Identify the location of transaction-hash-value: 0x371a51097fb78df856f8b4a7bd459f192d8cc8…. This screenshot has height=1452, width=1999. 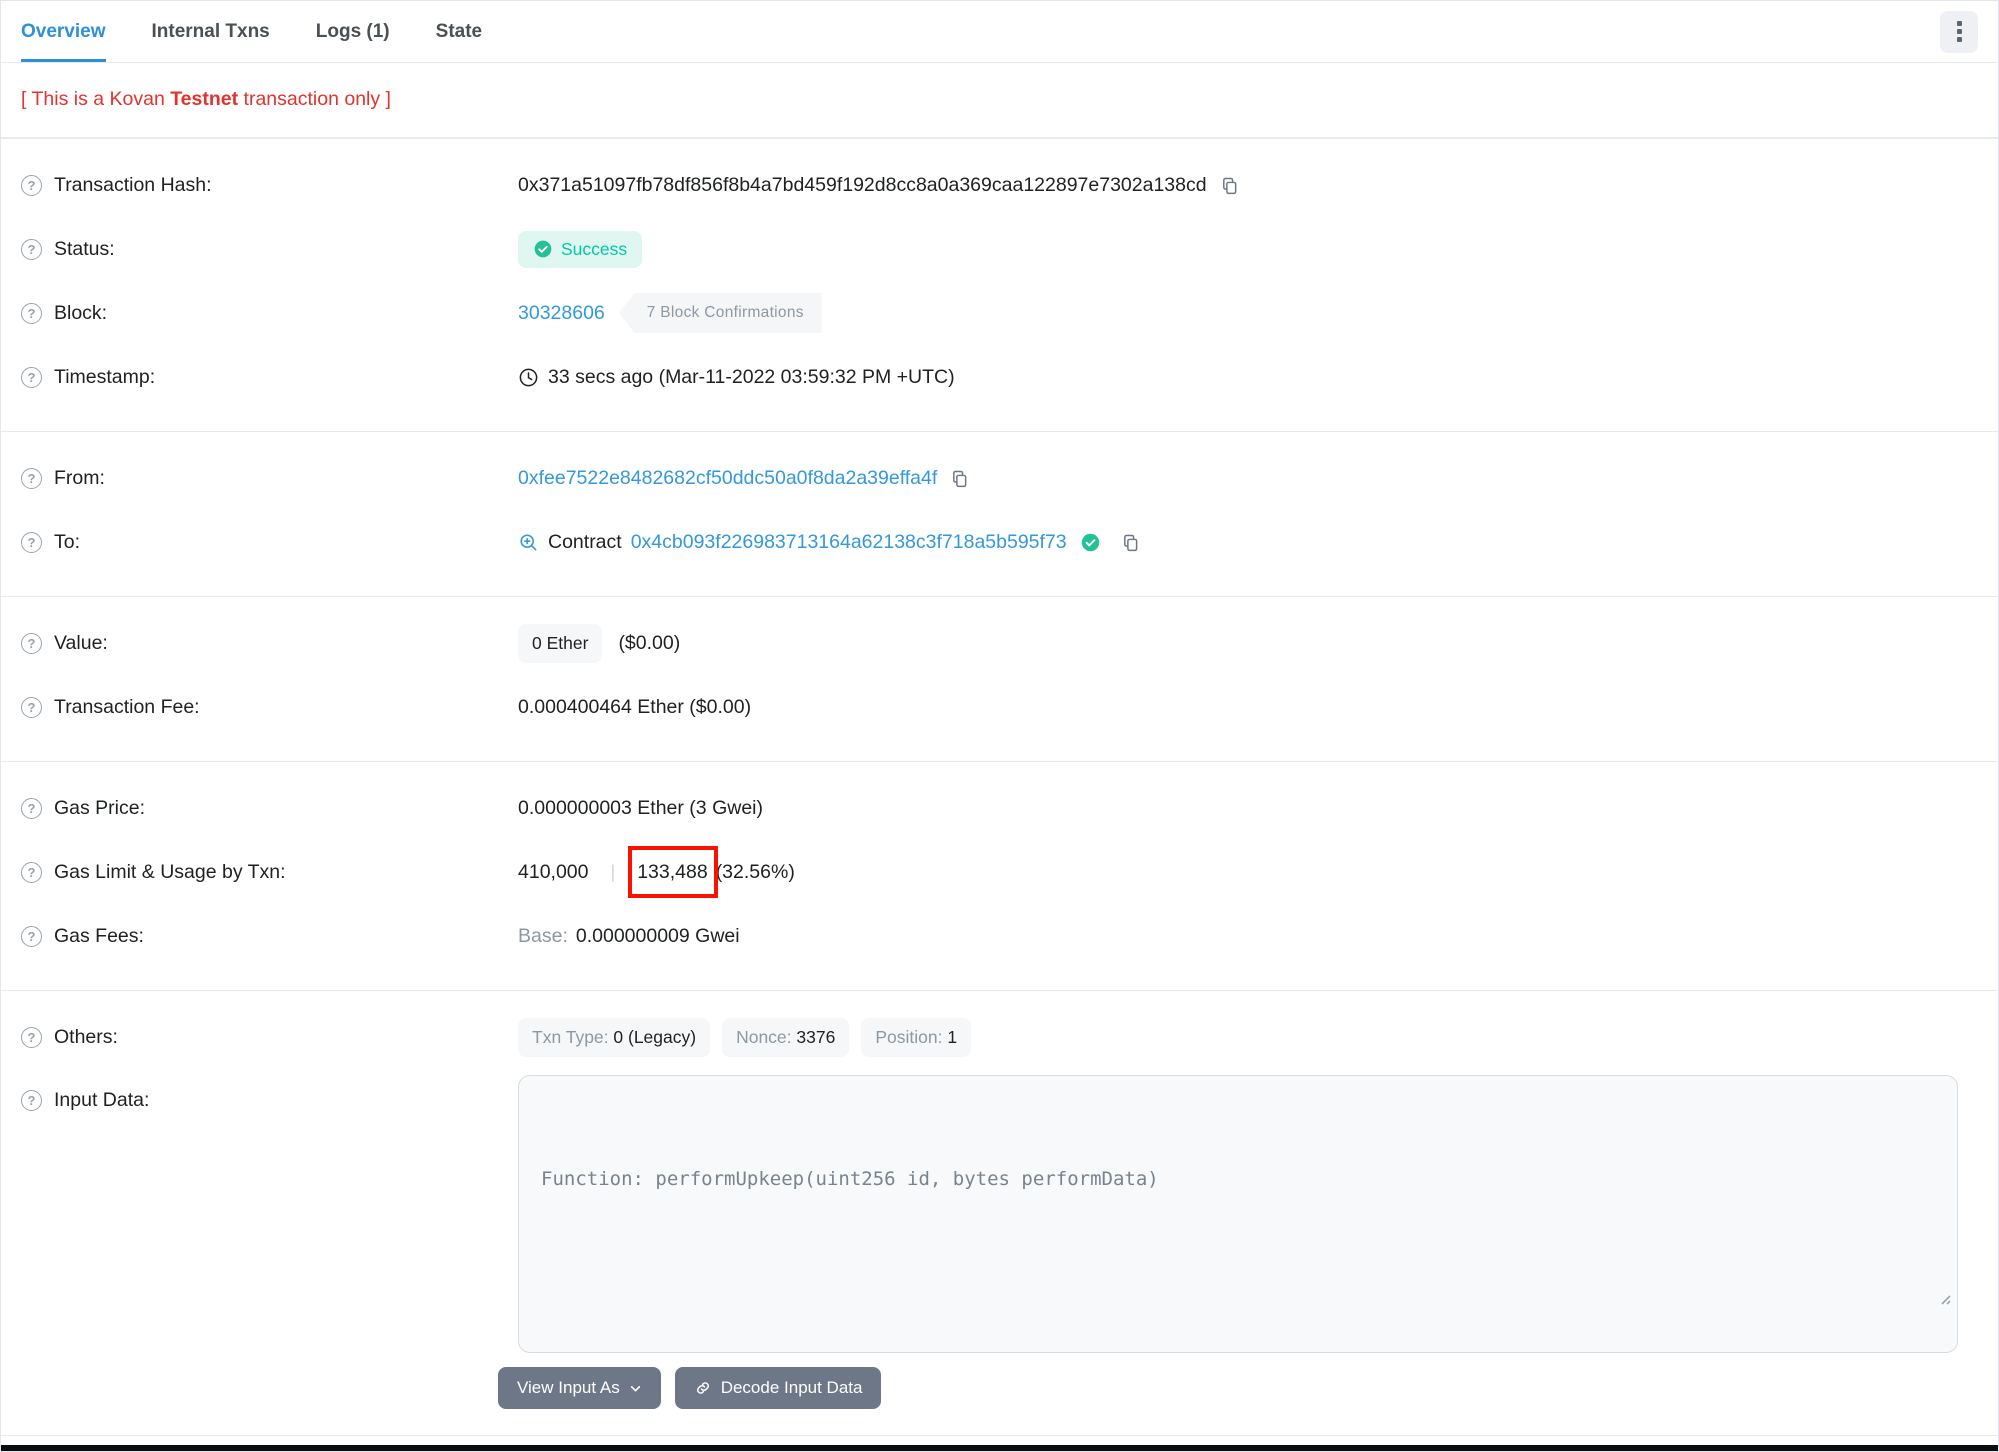
(862, 184).